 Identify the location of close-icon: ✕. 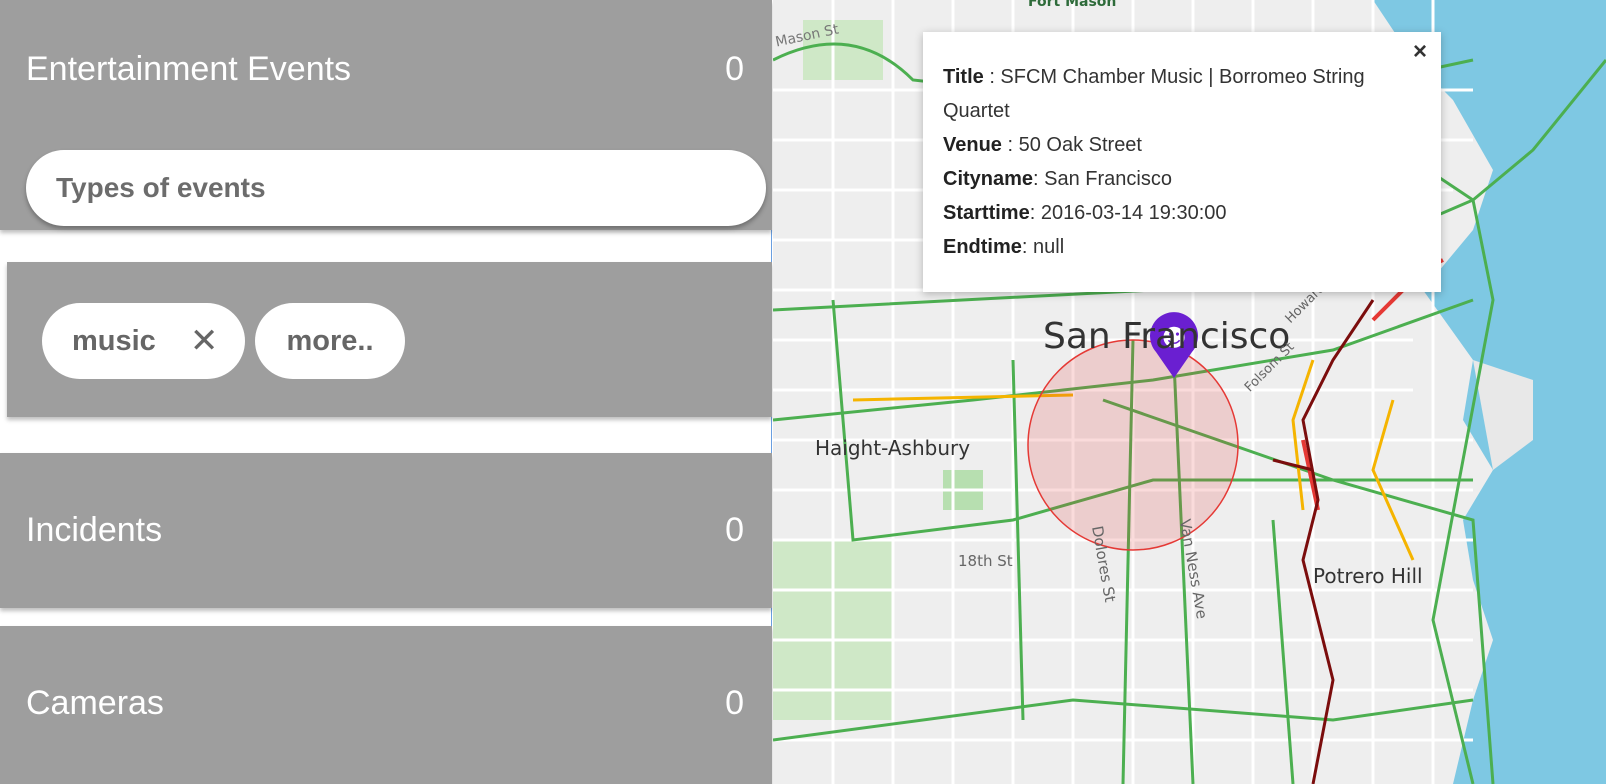
(204, 341).